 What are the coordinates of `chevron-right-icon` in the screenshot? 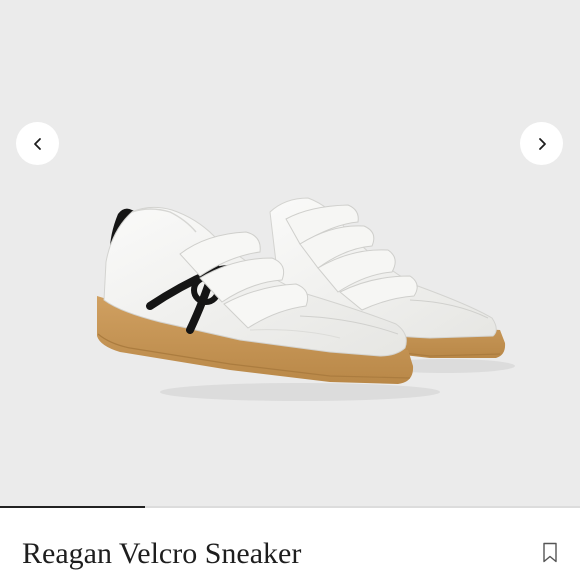 It's located at (542, 143).